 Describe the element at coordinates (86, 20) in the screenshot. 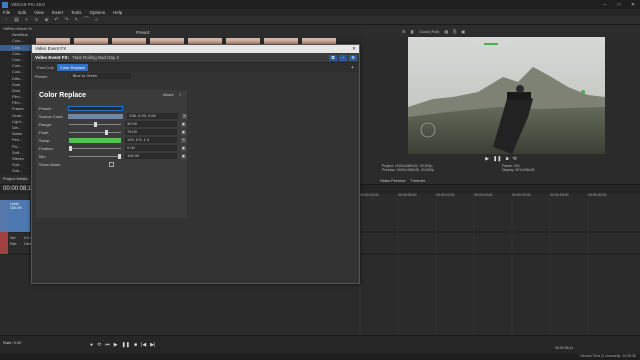

I see `envelope-tool-icon: ⌒` at that location.